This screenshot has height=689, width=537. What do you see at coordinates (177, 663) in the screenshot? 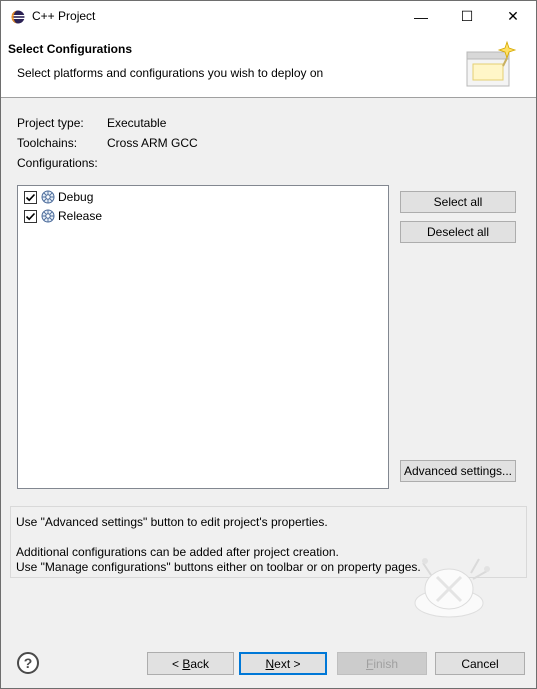
I see `back-button-prefix: <` at bounding box center [177, 663].